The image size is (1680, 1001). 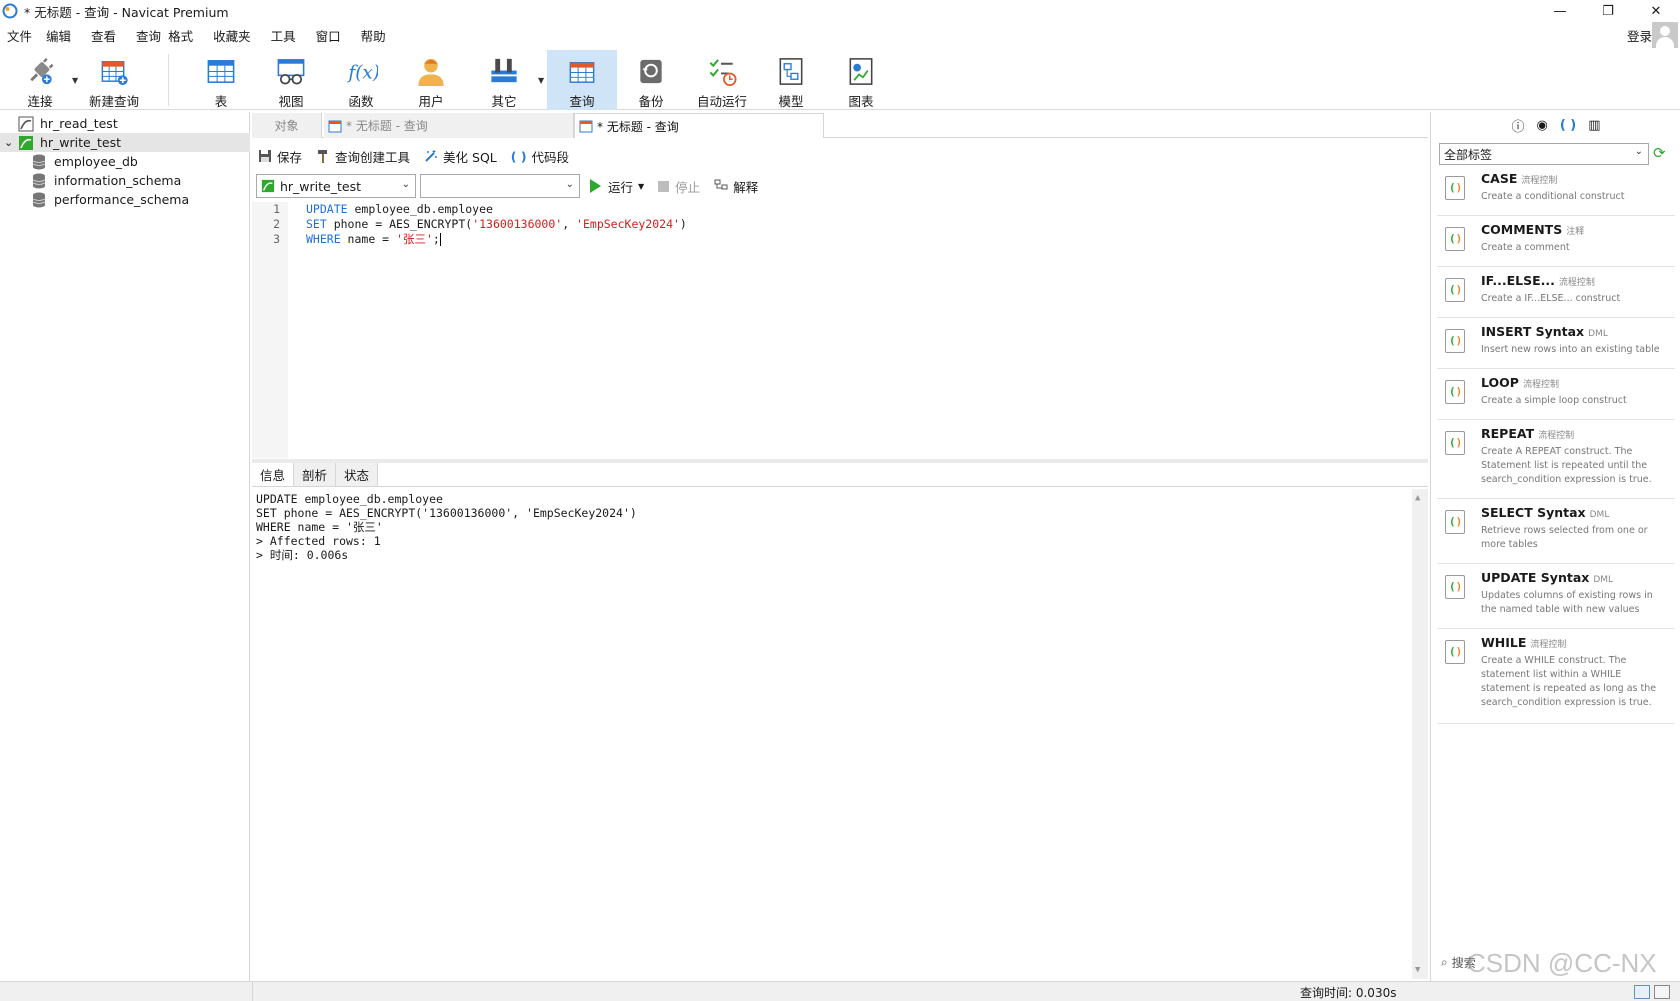 I want to click on svg-text: f(x), so click(x=362, y=72).